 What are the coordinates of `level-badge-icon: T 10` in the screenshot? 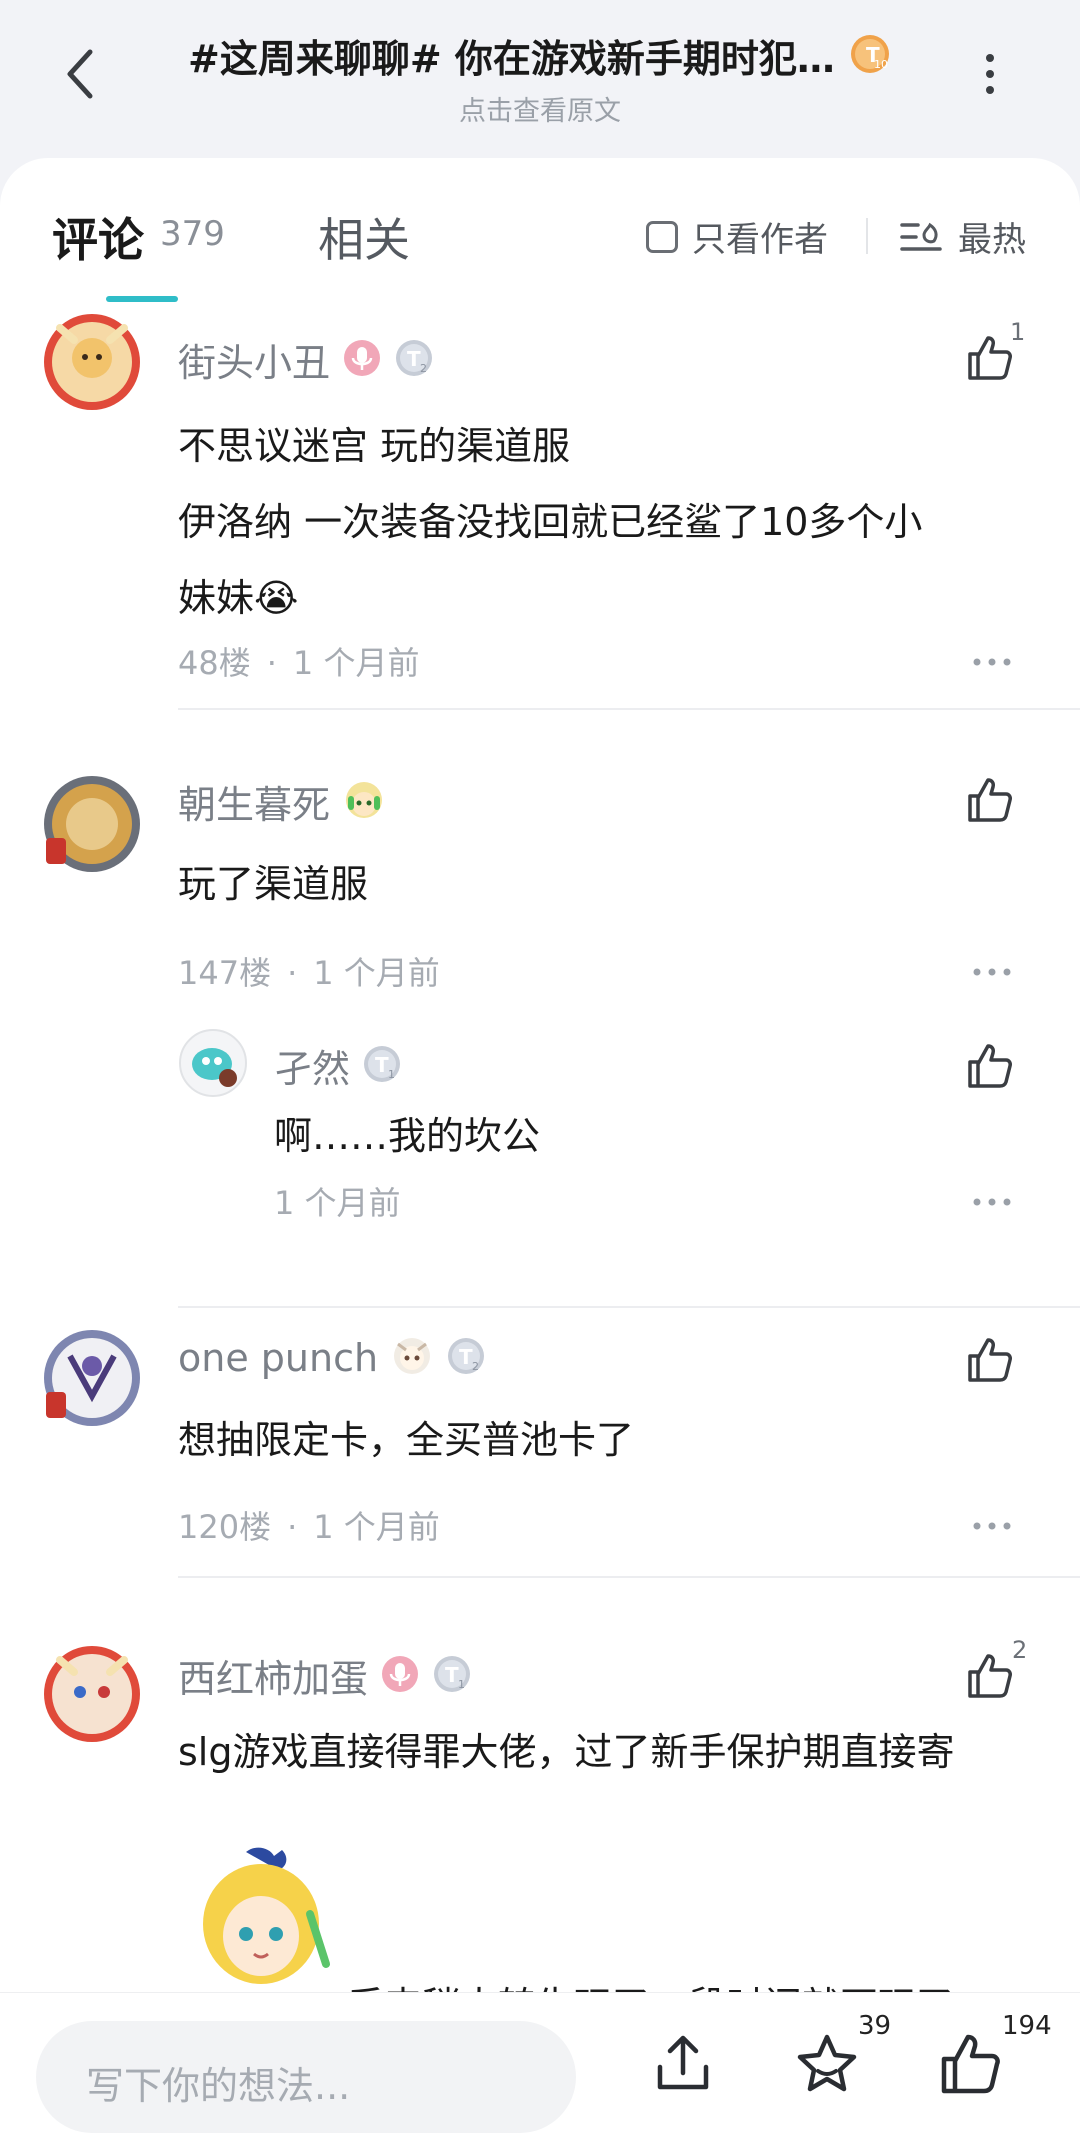 It's located at (870, 56).